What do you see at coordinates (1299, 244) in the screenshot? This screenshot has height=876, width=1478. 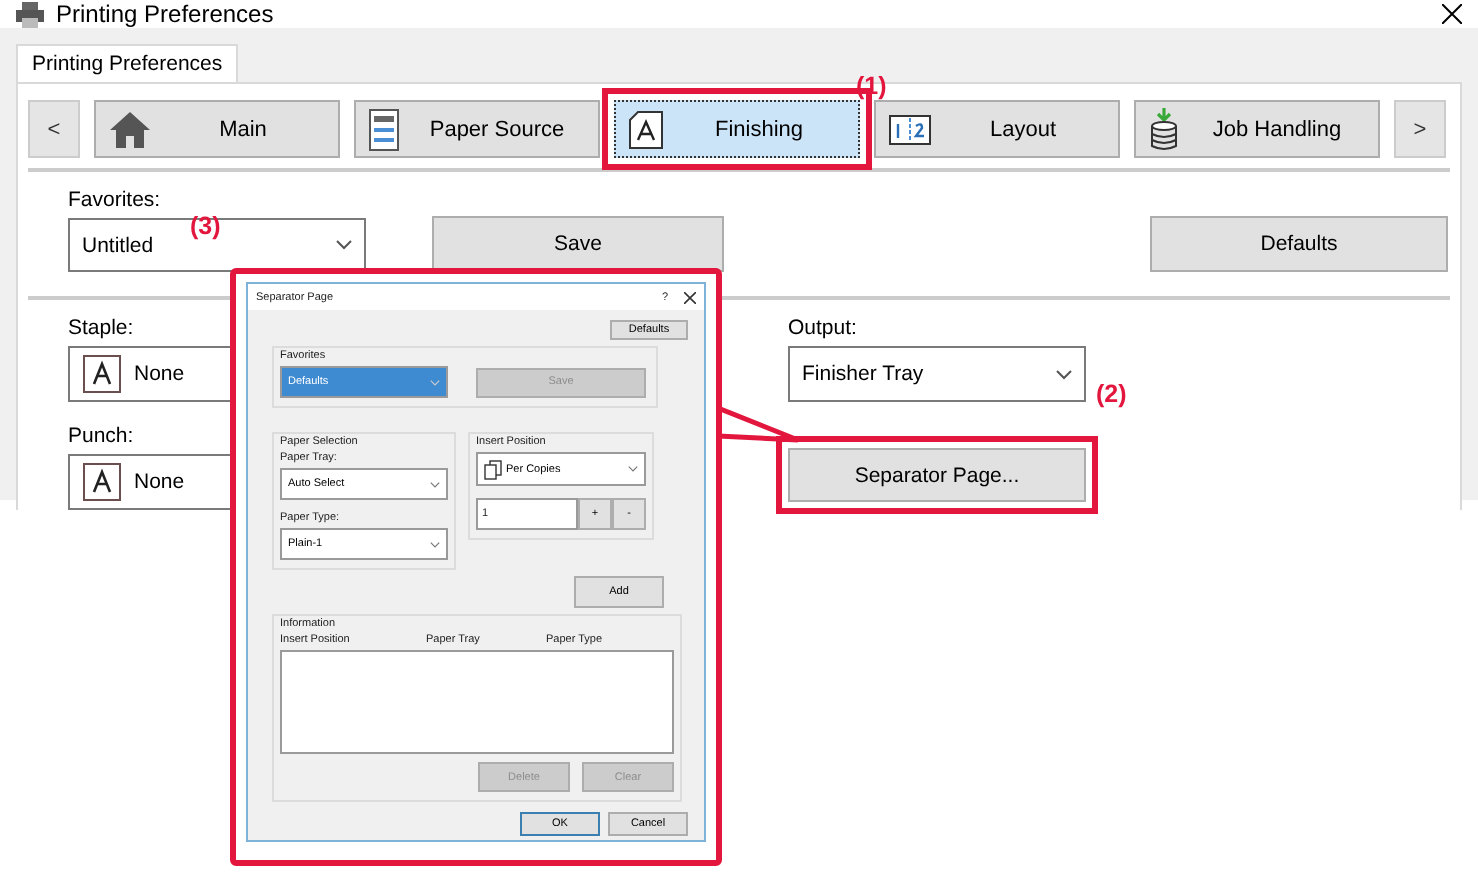 I see `defaults-button: Defaults` at bounding box center [1299, 244].